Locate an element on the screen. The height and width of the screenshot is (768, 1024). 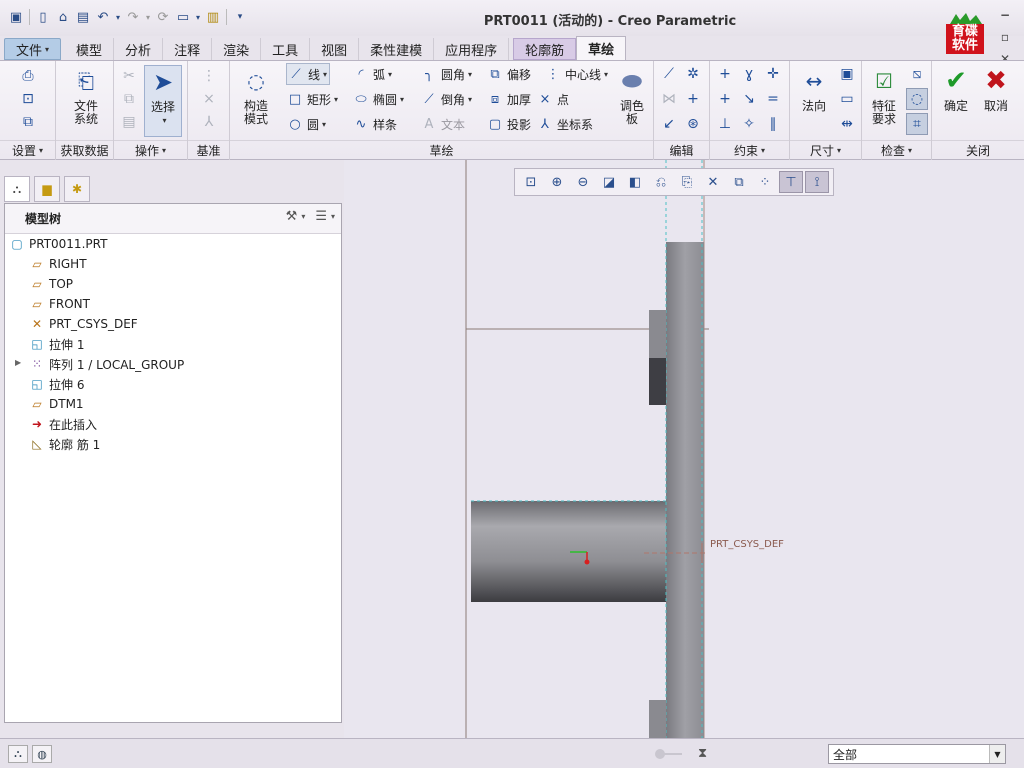
mirror-icon: ⋈ is located at coordinates (669, 99).